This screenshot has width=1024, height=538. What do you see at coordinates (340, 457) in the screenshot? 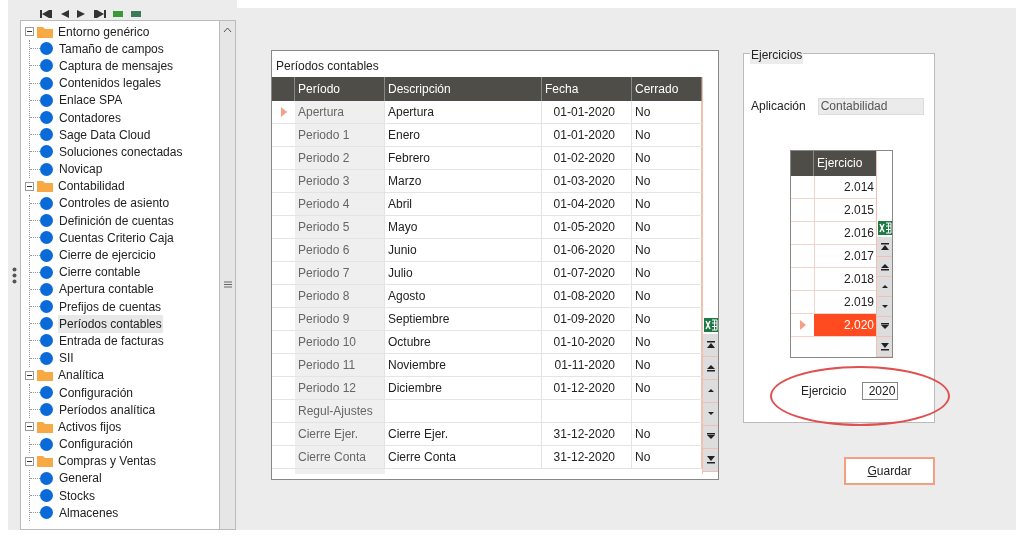
I see `table-cell: Cierre Conta` at bounding box center [340, 457].